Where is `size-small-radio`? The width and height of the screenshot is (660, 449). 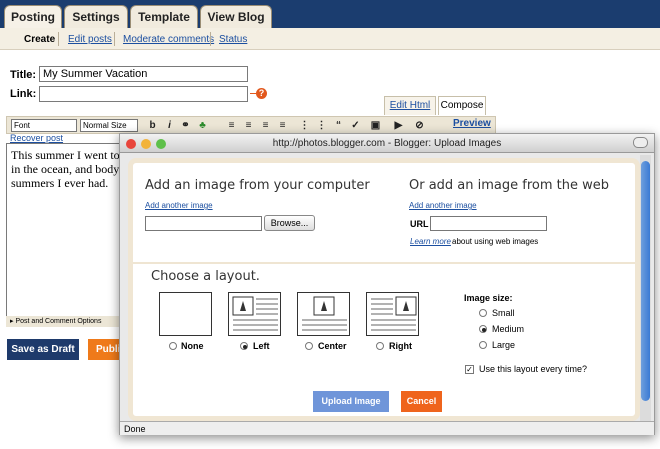
size-small-radio is located at coordinates (483, 313).